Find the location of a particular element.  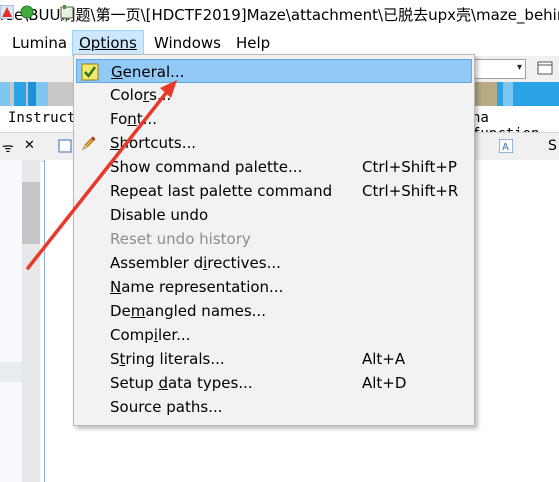

menu-item-show-command-palette: Show command palette... Ctrl+Shift+P is located at coordinates (273, 167).